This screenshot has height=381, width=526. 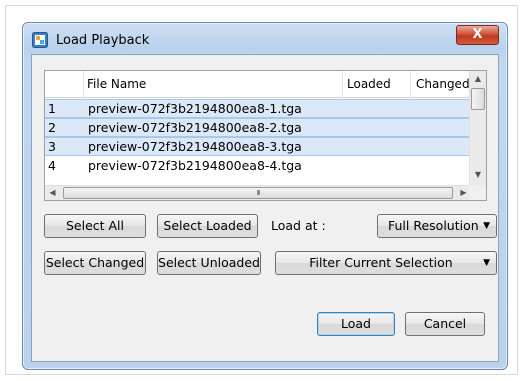 I want to click on horizontal-scrollbar: ◀ III ▶, so click(x=258, y=192).